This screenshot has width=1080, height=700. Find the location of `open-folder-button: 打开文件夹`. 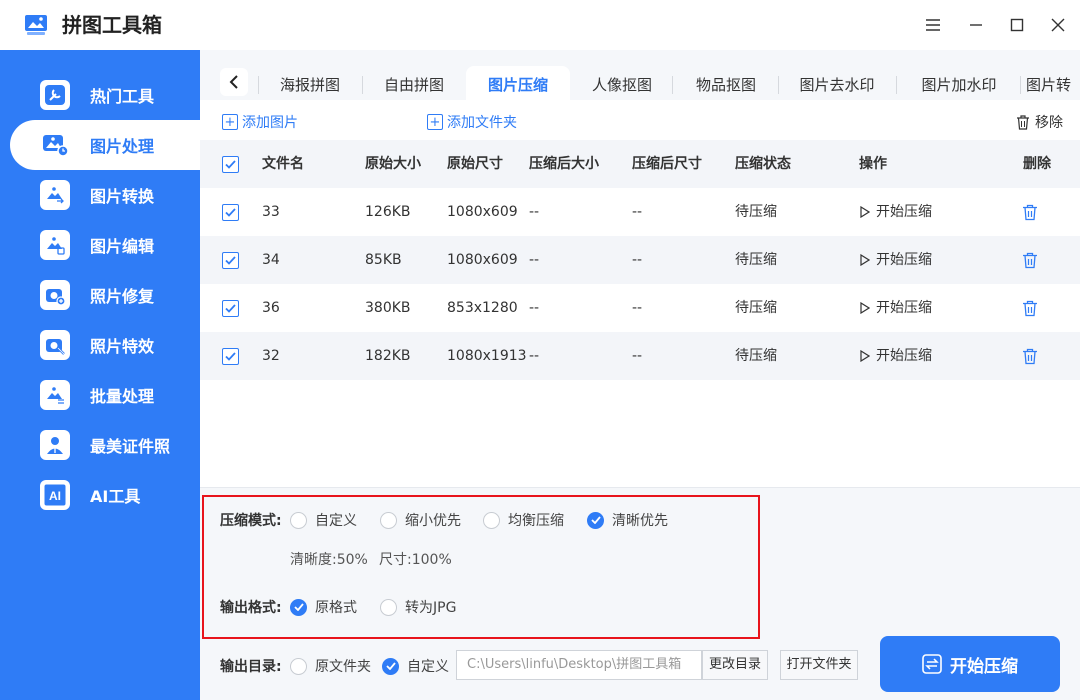

open-folder-button: 打开文件夹 is located at coordinates (819, 665).